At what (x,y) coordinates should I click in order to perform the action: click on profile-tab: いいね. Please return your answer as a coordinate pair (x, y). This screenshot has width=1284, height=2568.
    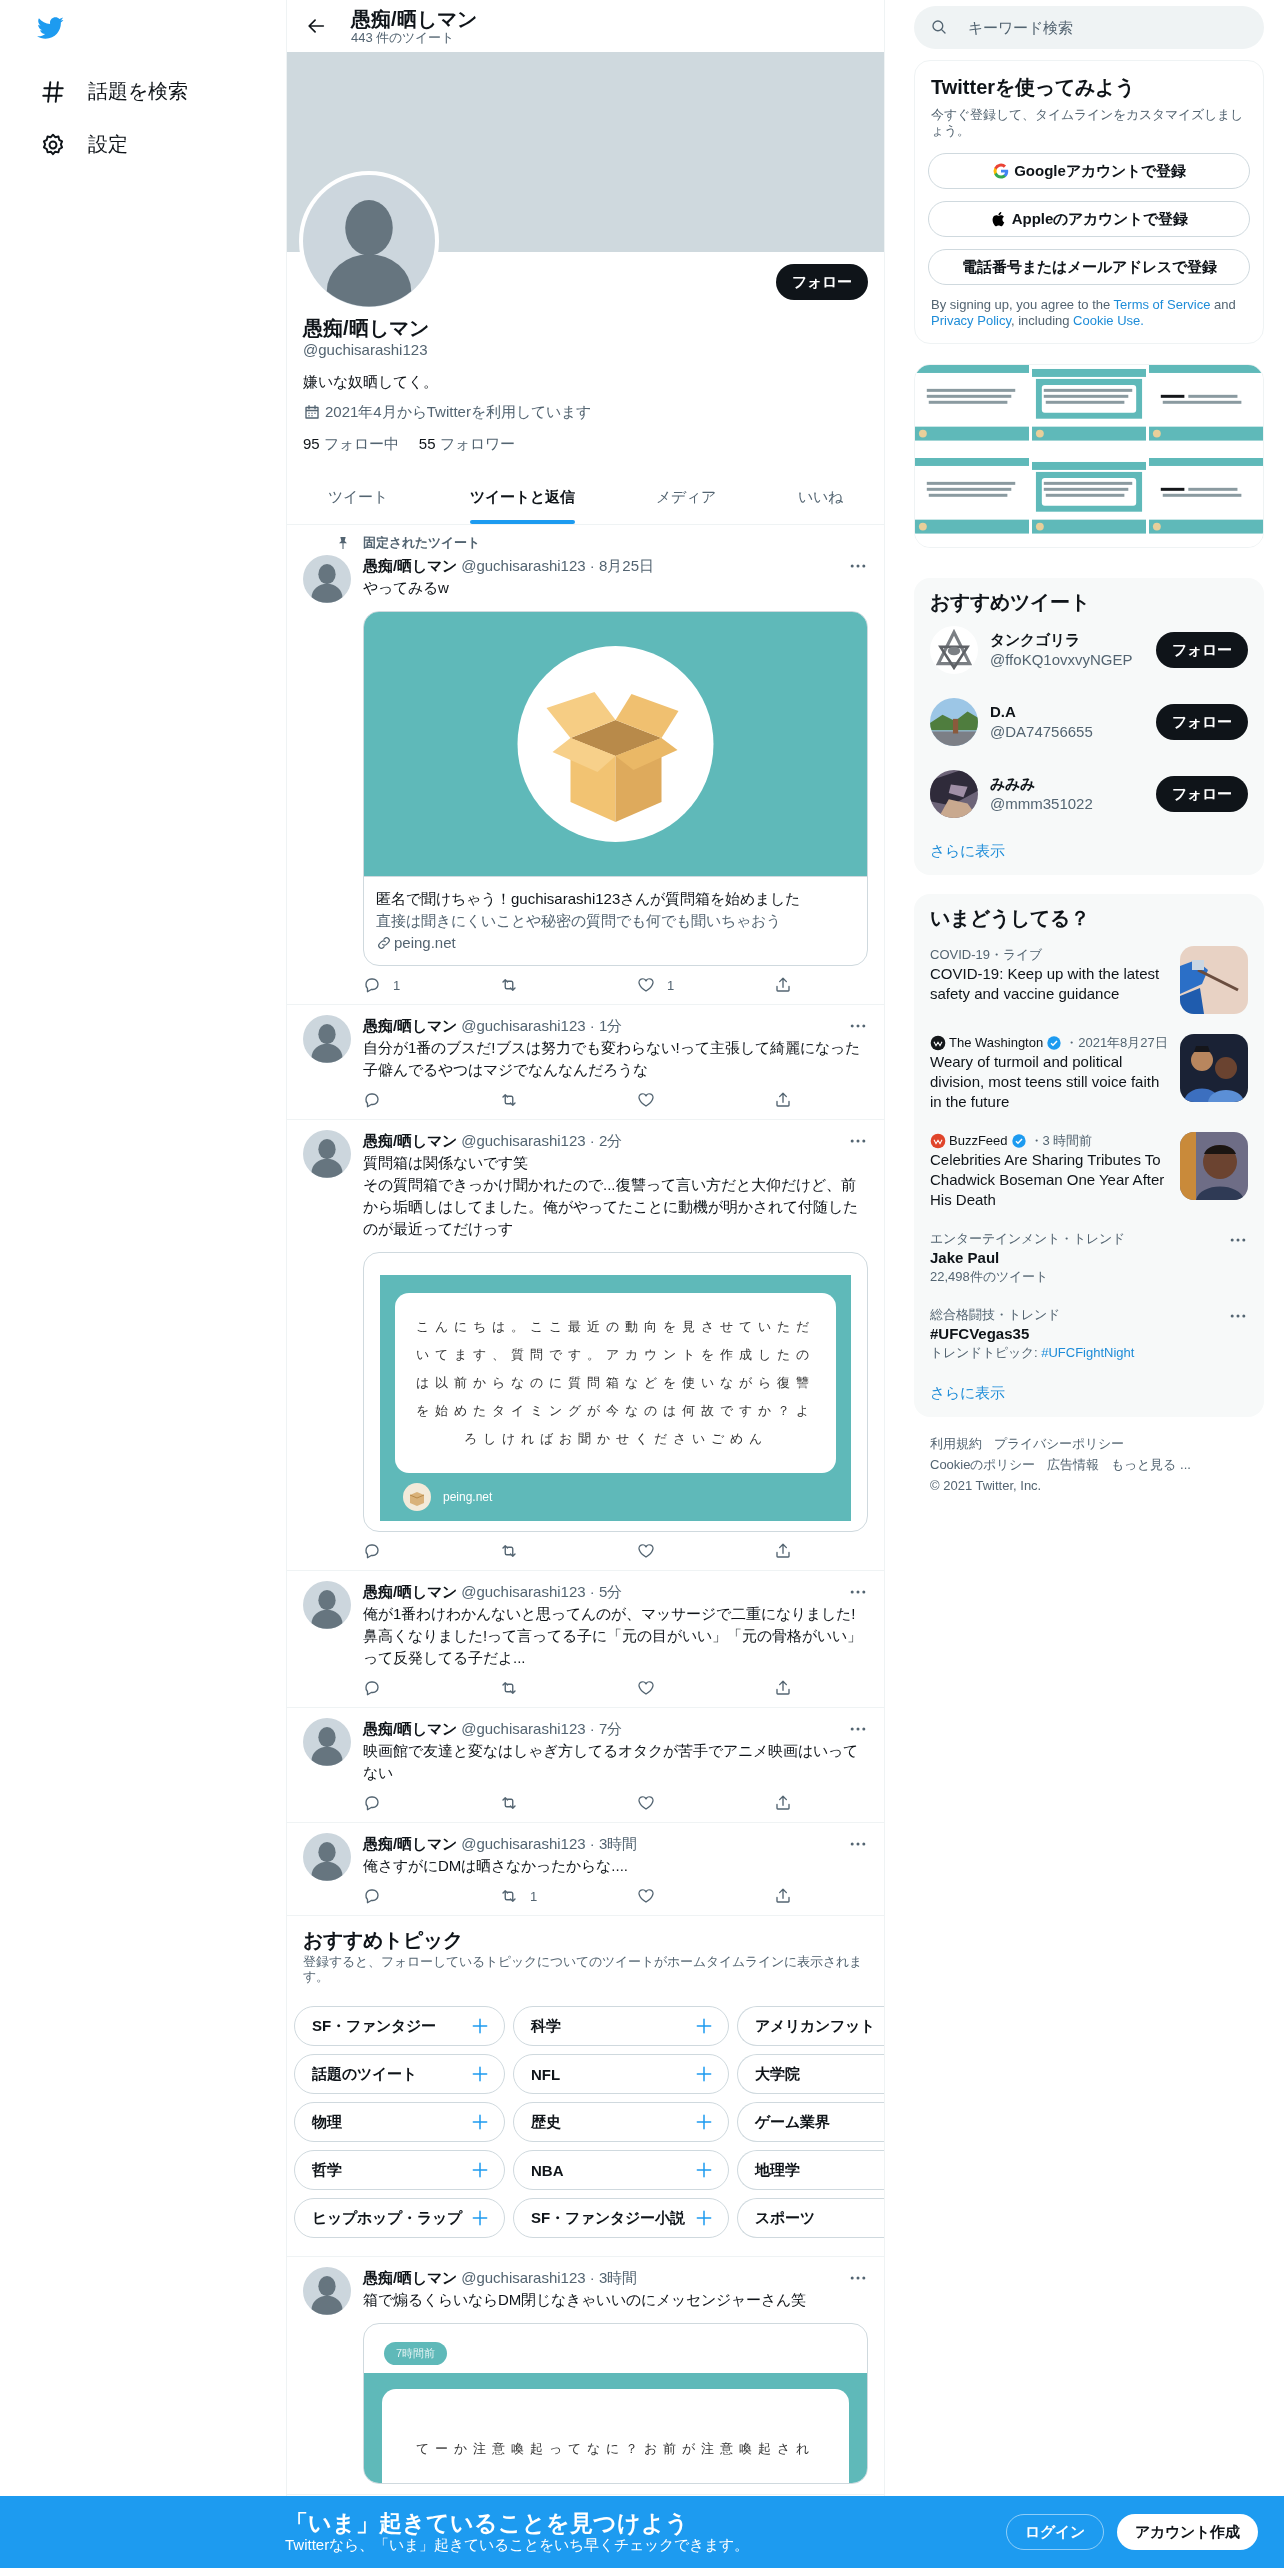
    Looking at the image, I should click on (820, 497).